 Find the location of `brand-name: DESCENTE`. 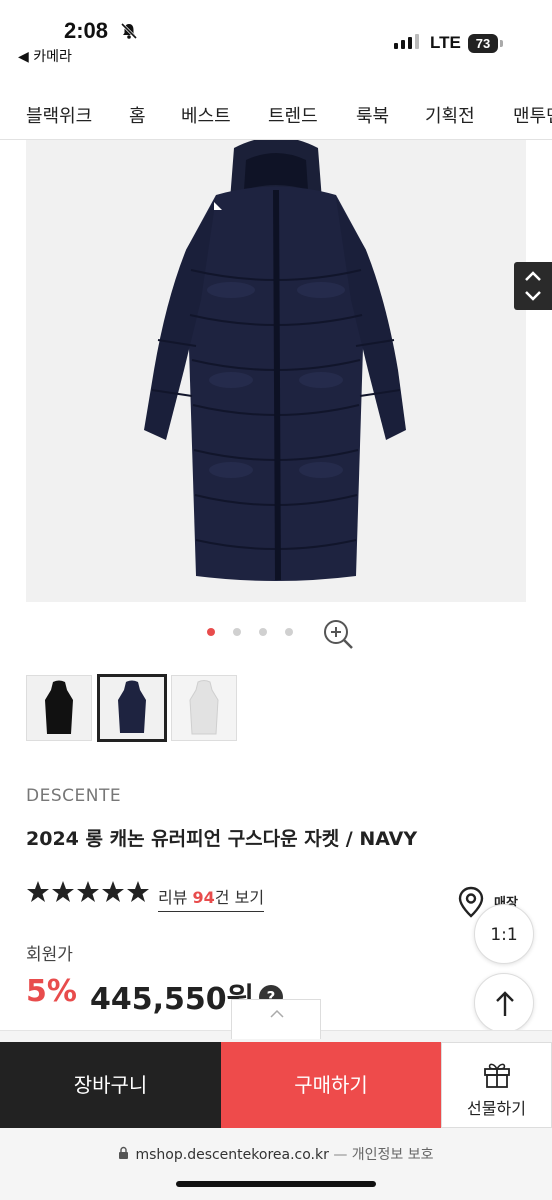

brand-name: DESCENTE is located at coordinates (73, 796).